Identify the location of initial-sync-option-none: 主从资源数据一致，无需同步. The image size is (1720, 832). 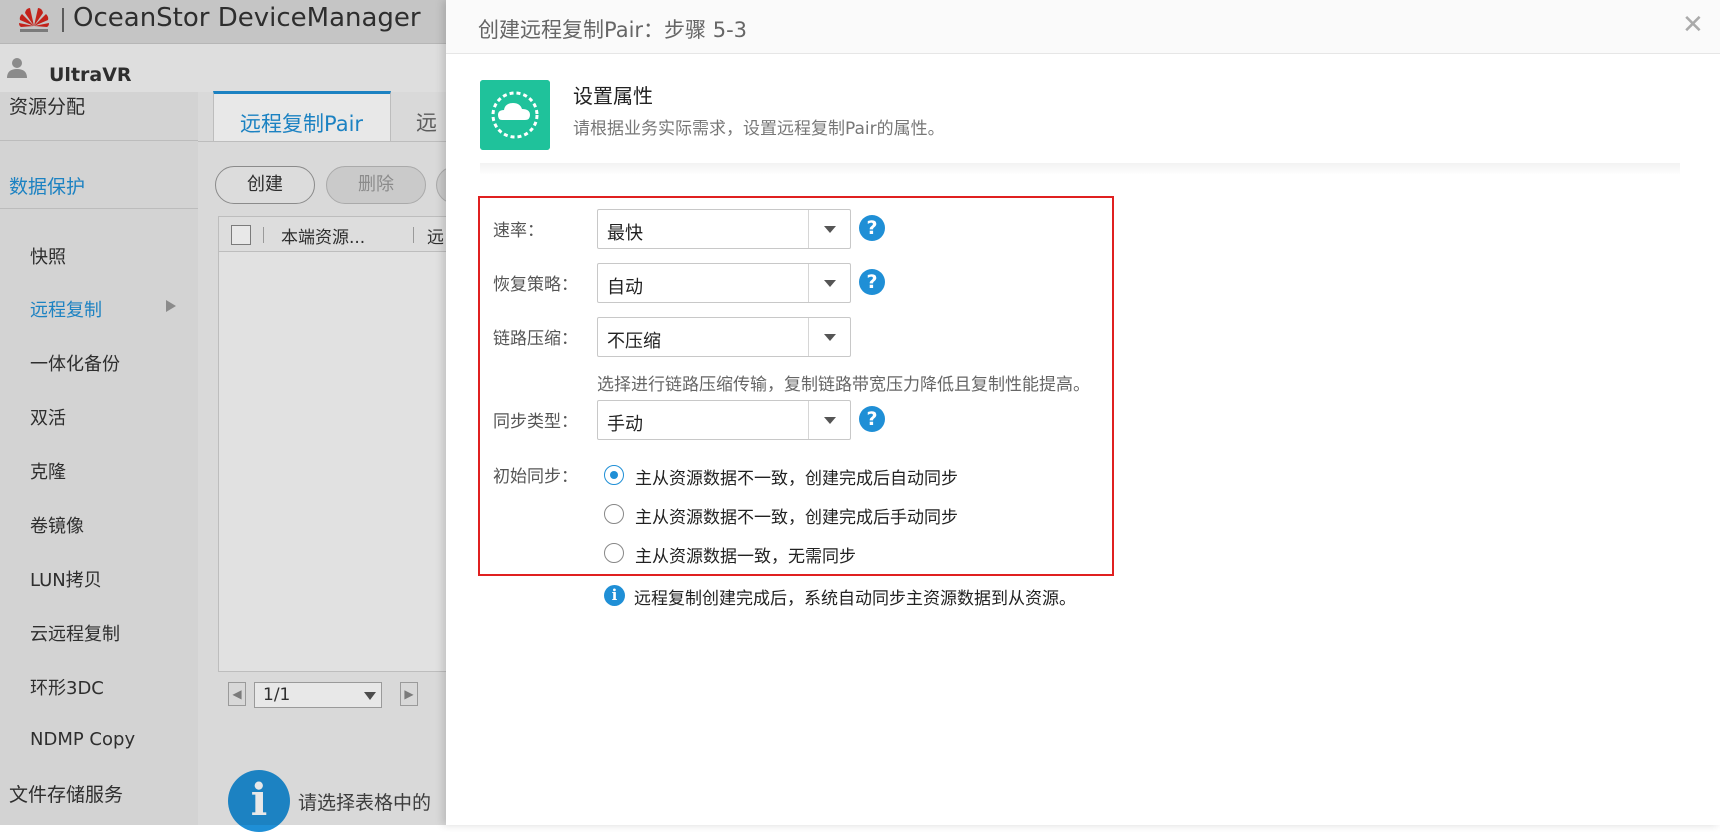
(745, 554).